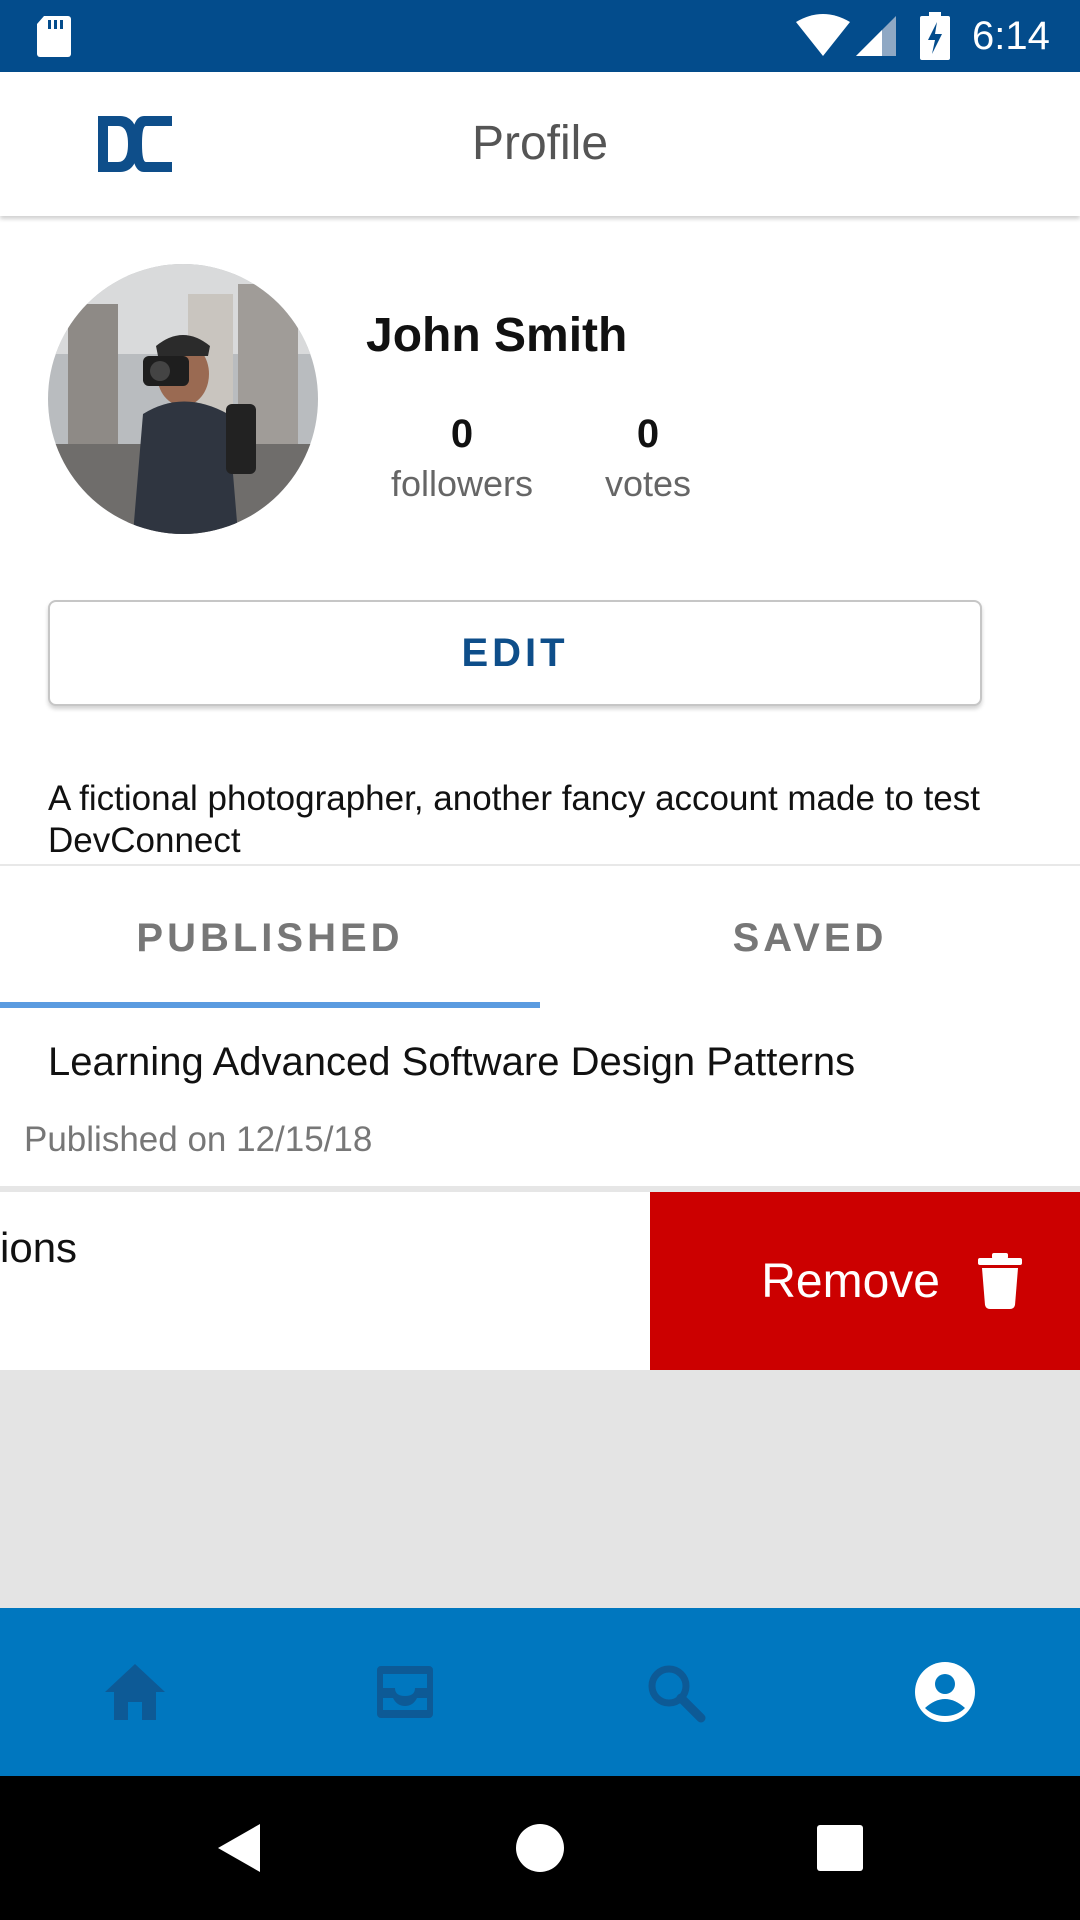  Describe the element at coordinates (540, 1489) in the screenshot. I see `empty-list-area` at that location.